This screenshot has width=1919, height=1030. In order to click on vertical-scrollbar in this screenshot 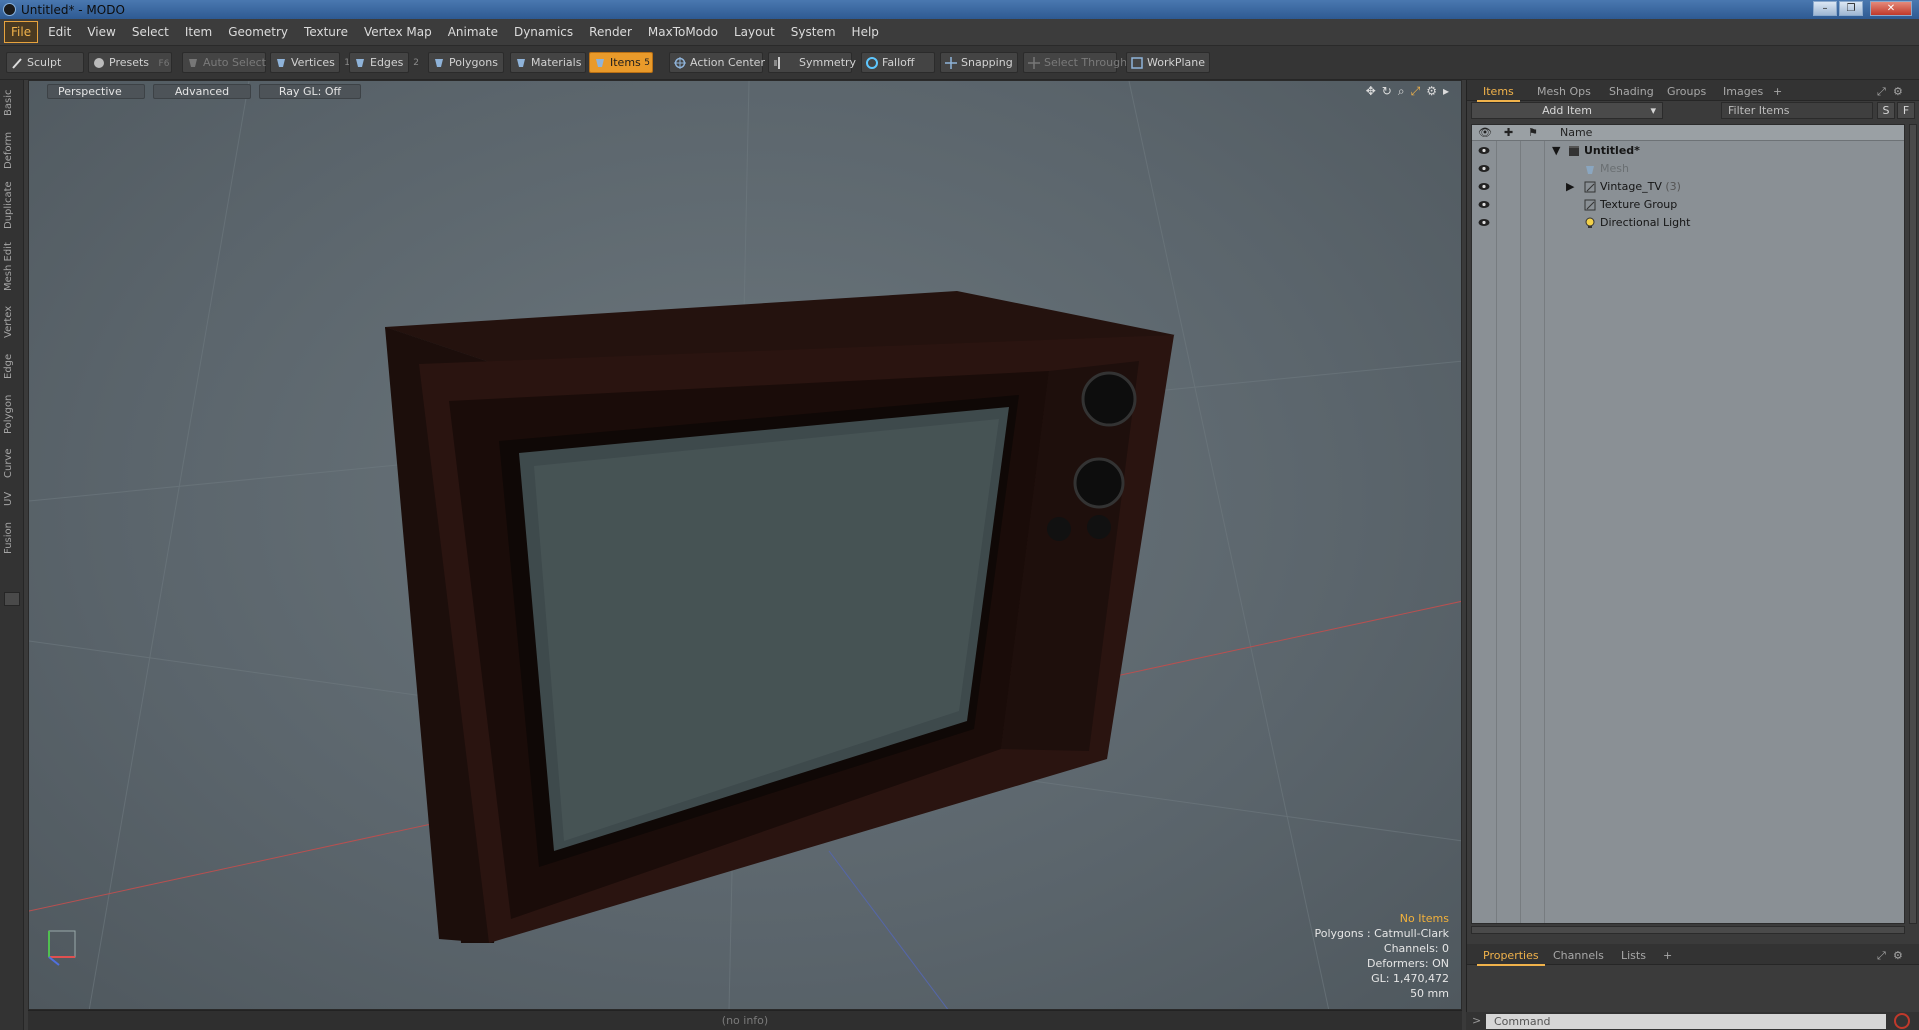, I will do `click(1913, 524)`.